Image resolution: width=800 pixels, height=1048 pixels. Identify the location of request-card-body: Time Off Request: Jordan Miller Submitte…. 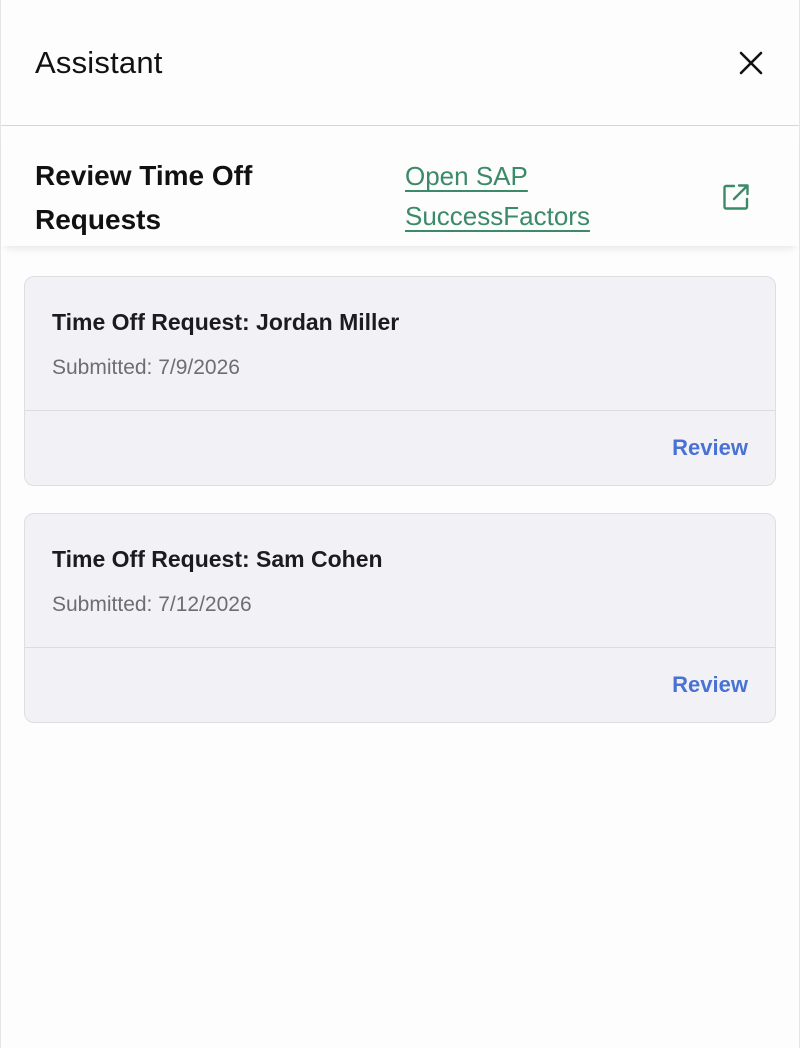
(400, 344).